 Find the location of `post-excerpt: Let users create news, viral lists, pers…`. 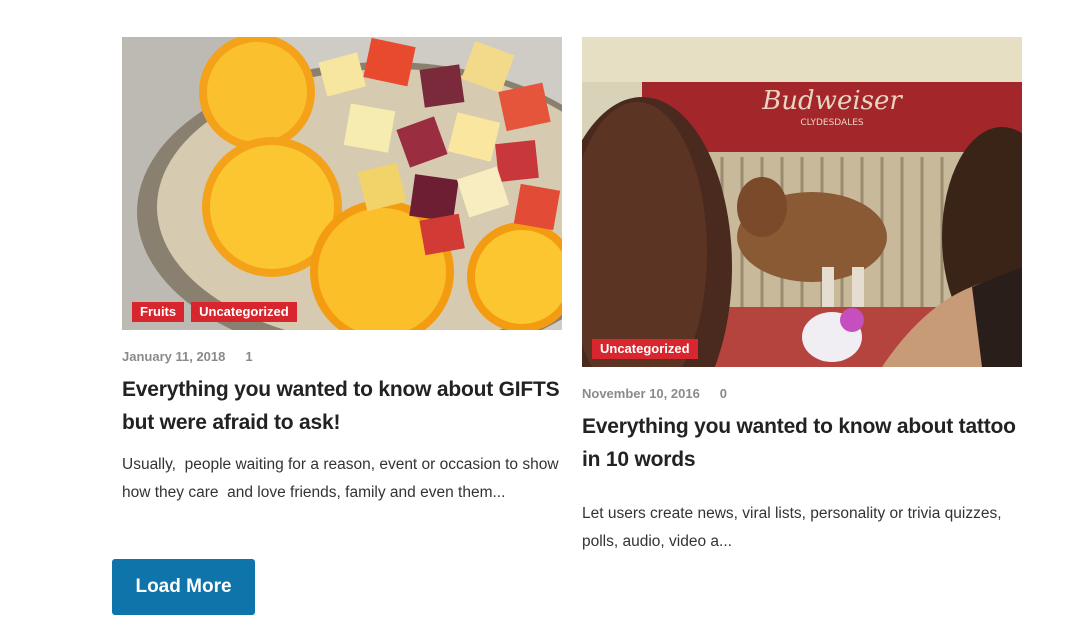

post-excerpt: Let users create news, viral lists, pers… is located at coordinates (794, 527).